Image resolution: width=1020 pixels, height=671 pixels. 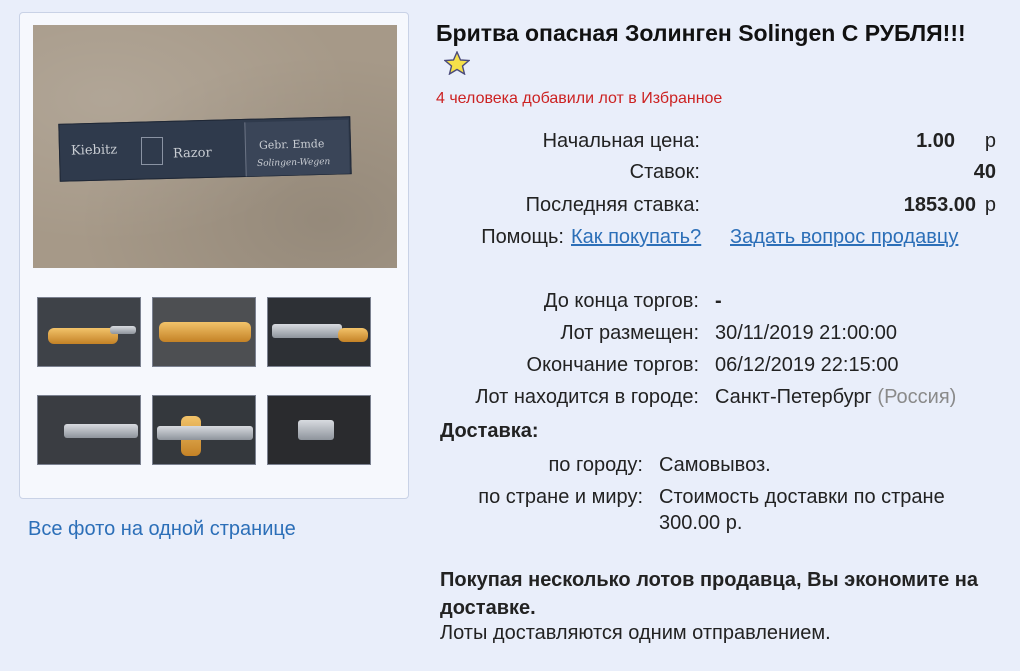 What do you see at coordinates (489, 431) in the screenshot?
I see `delivery-heading: Доставка:` at bounding box center [489, 431].